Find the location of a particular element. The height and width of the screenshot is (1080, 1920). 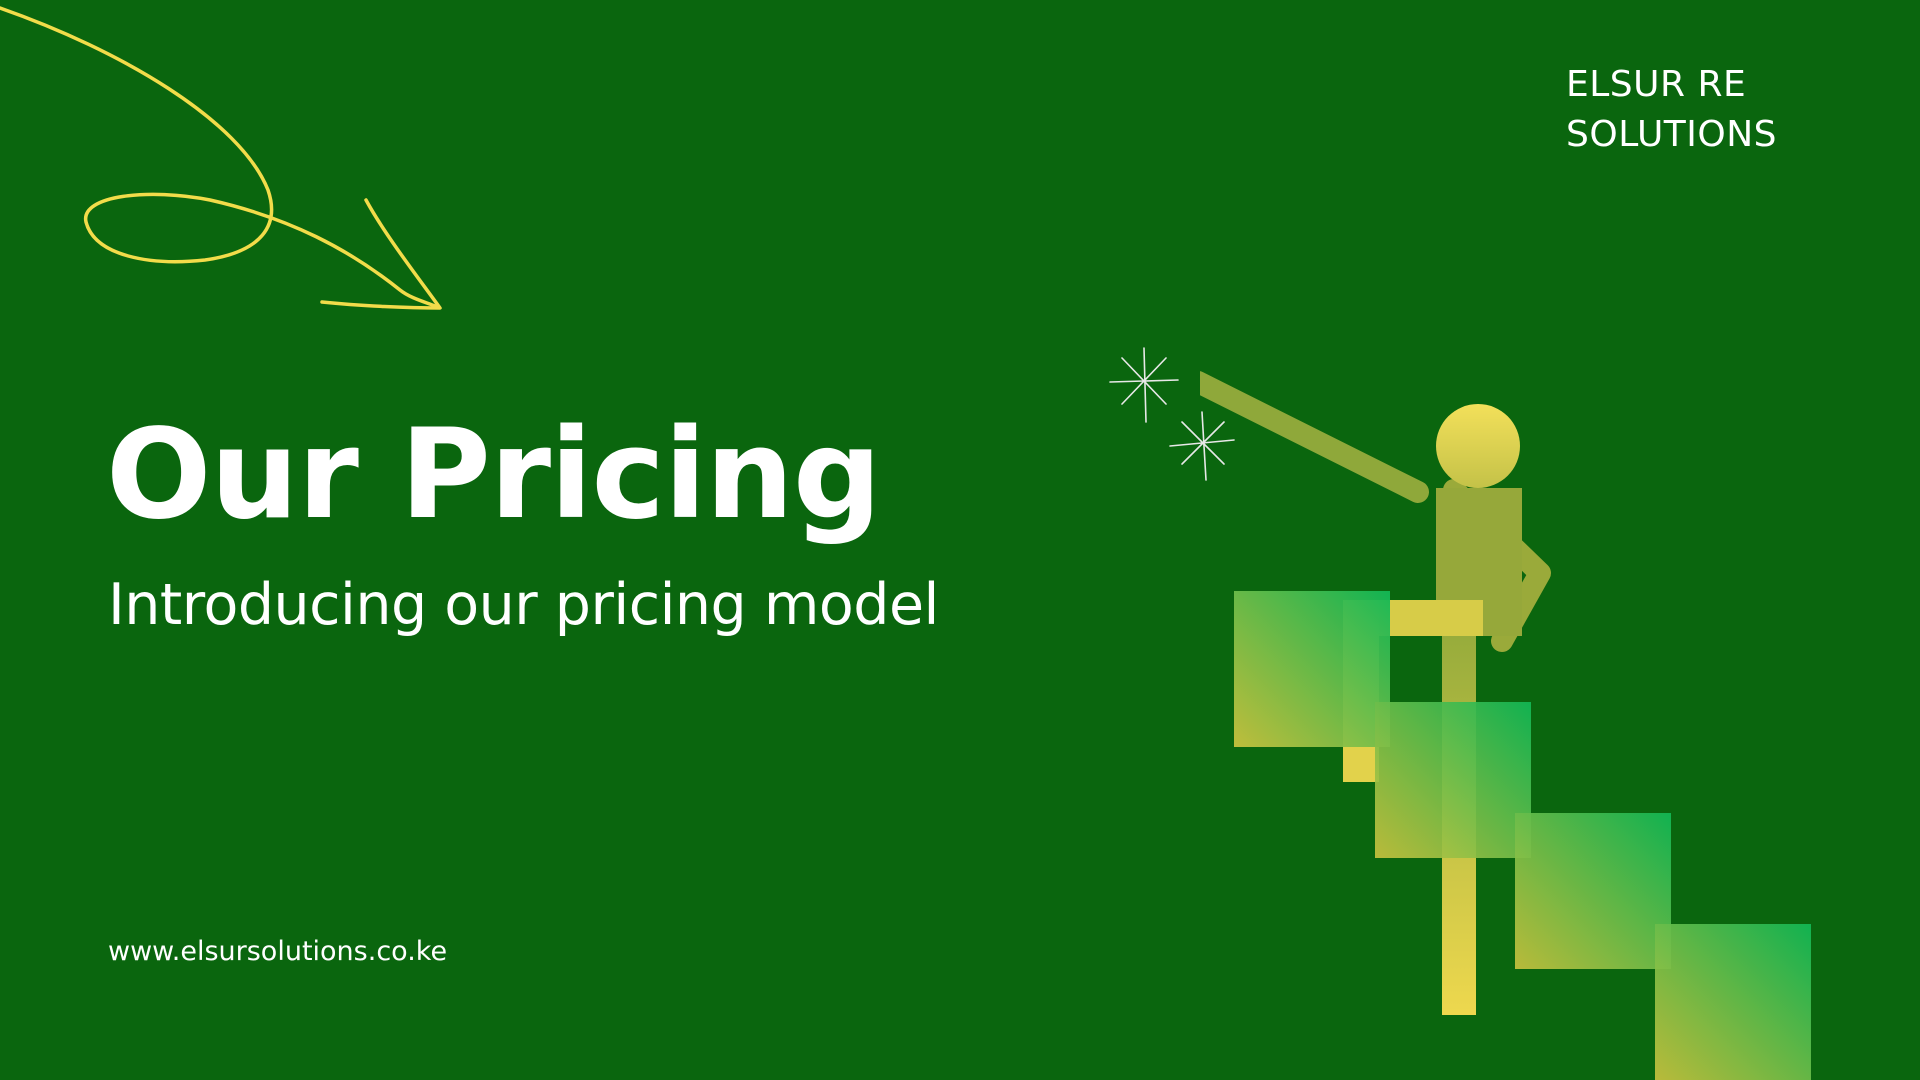

brand-line-1: ELSUR RE is located at coordinates (1656, 84).